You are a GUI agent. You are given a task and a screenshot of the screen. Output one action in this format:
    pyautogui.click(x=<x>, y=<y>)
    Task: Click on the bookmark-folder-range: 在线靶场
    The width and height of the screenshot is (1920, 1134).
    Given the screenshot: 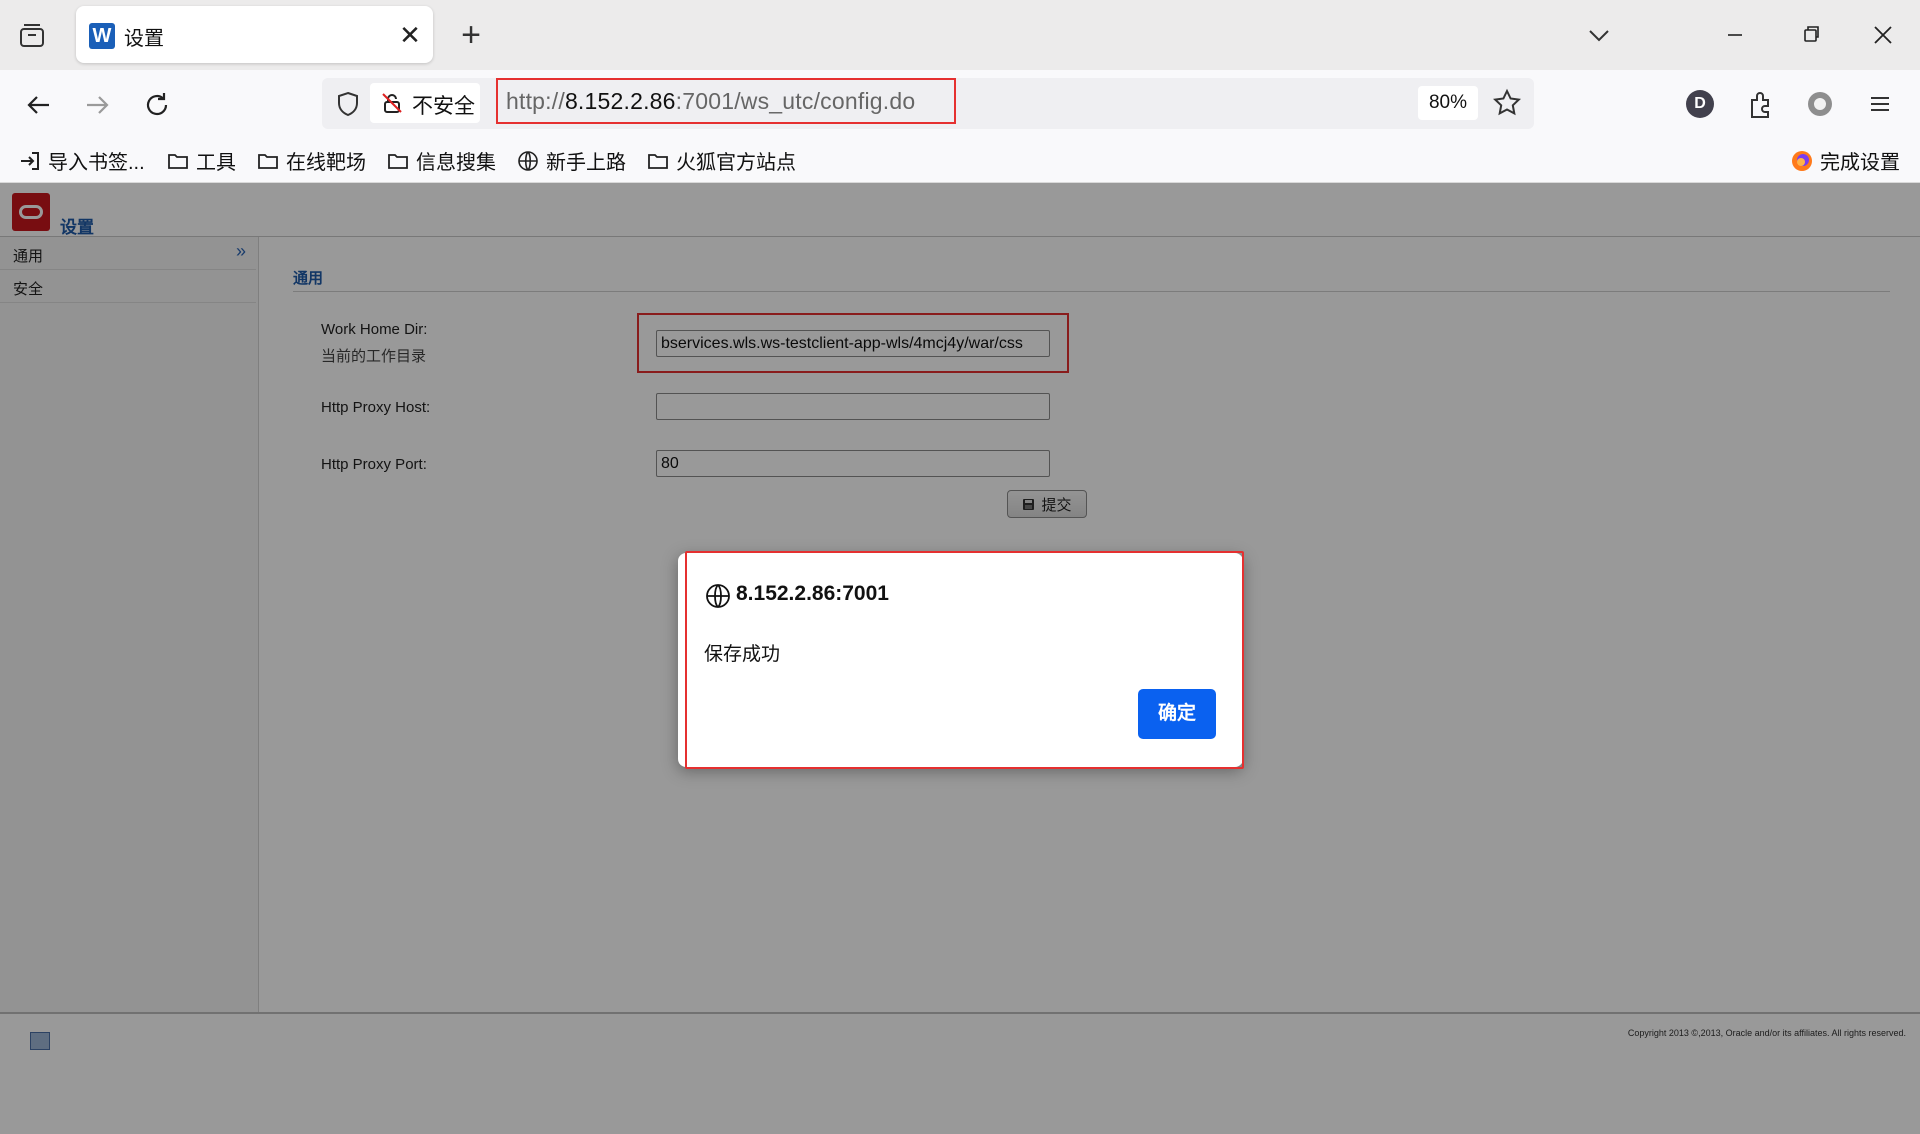 What is the action you would take?
    pyautogui.click(x=311, y=160)
    